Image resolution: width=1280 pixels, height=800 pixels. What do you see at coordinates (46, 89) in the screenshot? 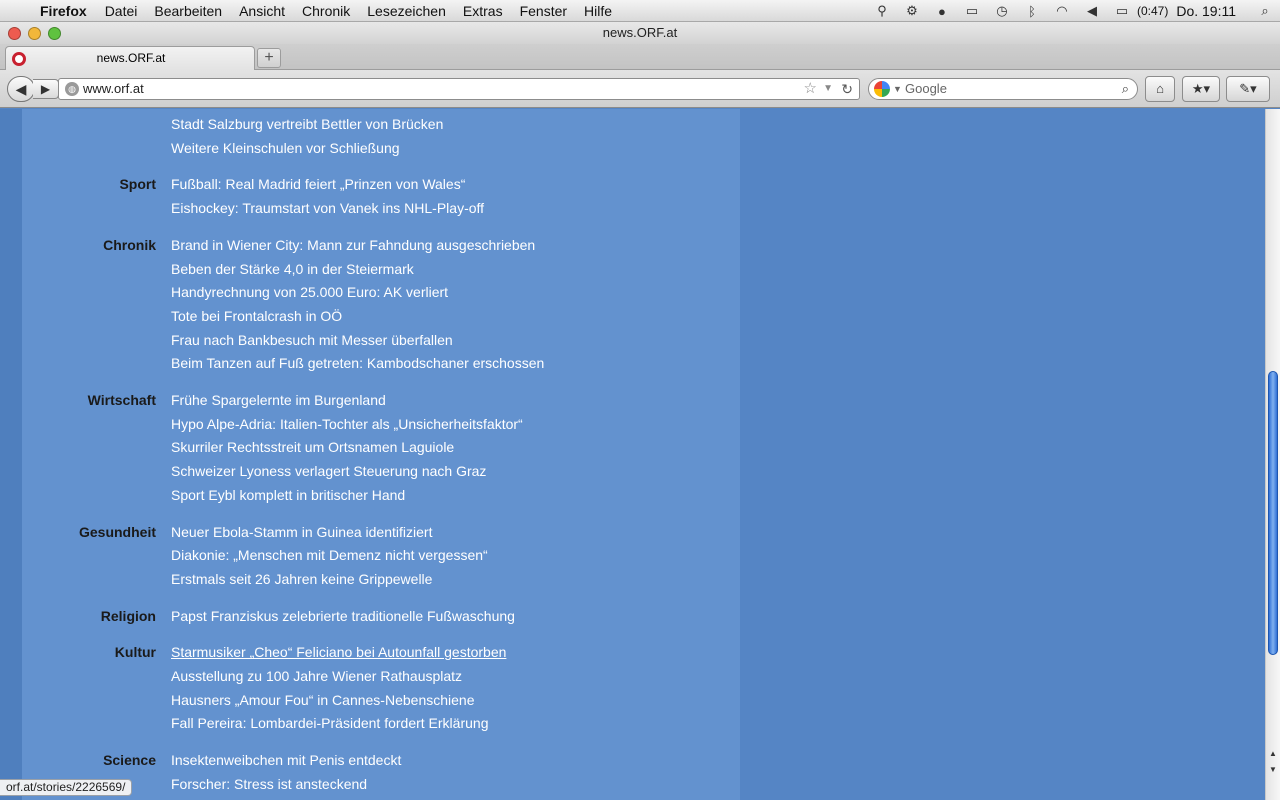
I see `forward-button: ▶` at bounding box center [46, 89].